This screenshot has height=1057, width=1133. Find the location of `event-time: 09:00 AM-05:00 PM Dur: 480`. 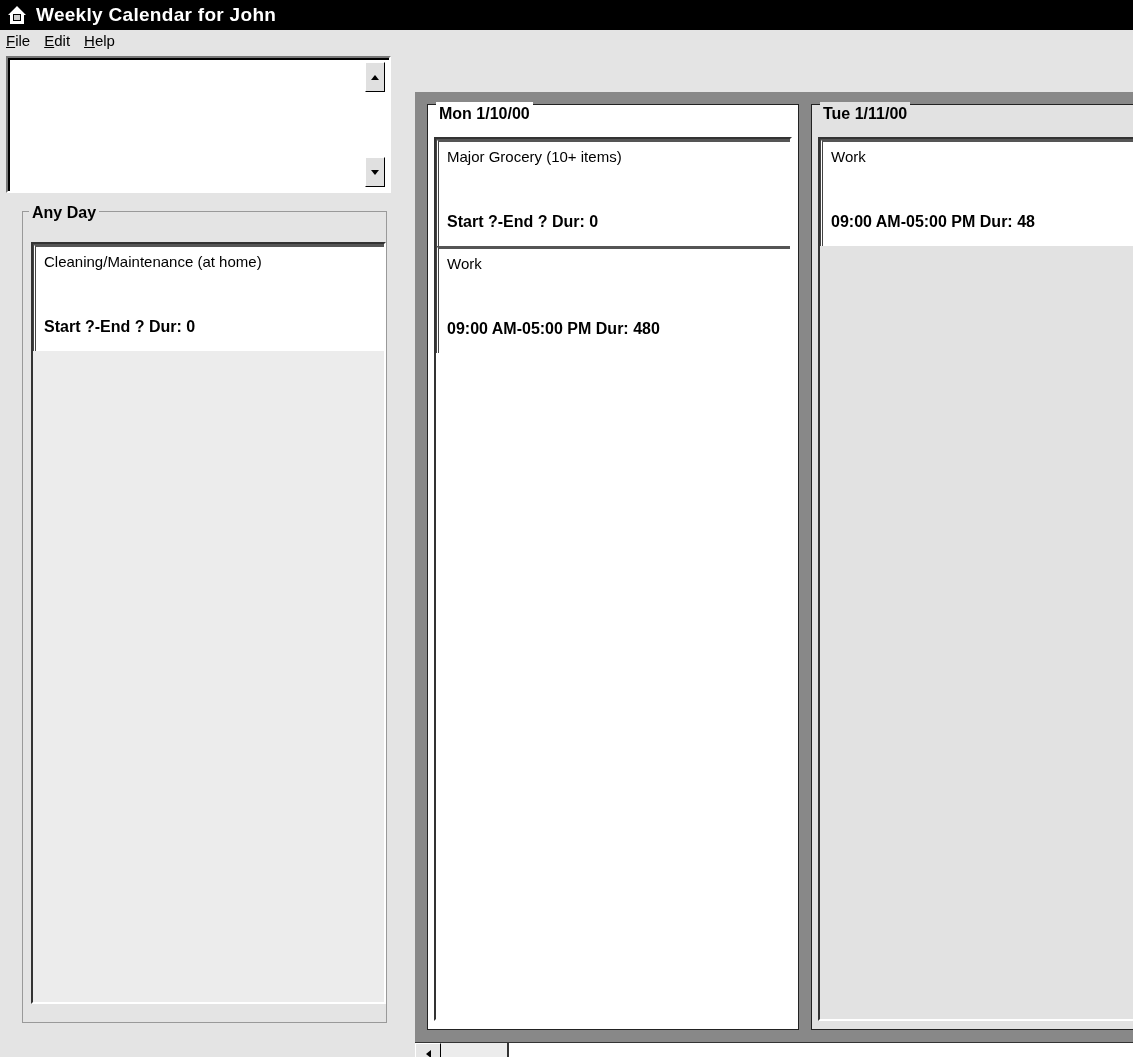

event-time: 09:00 AM-05:00 PM Dur: 480 is located at coordinates (554, 329).